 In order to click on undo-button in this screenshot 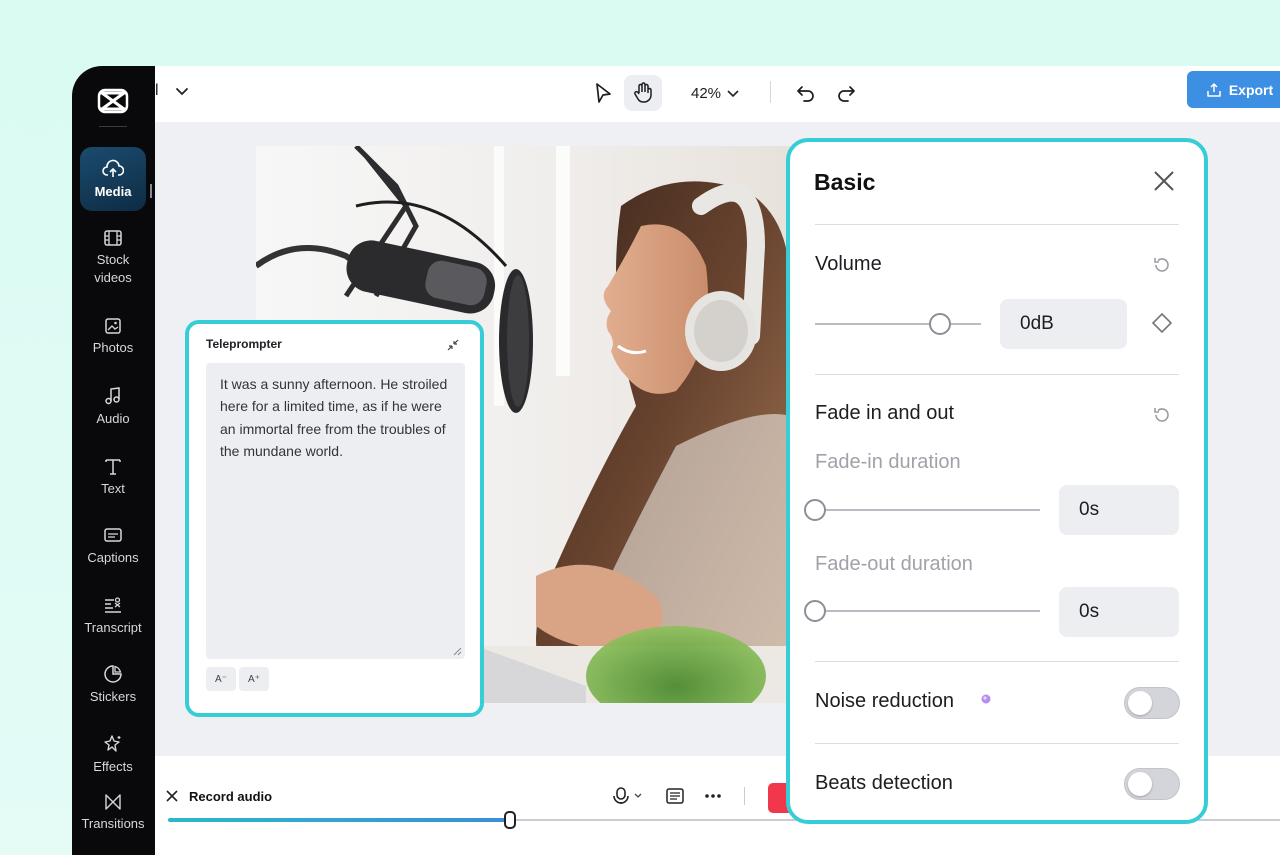, I will do `click(806, 93)`.